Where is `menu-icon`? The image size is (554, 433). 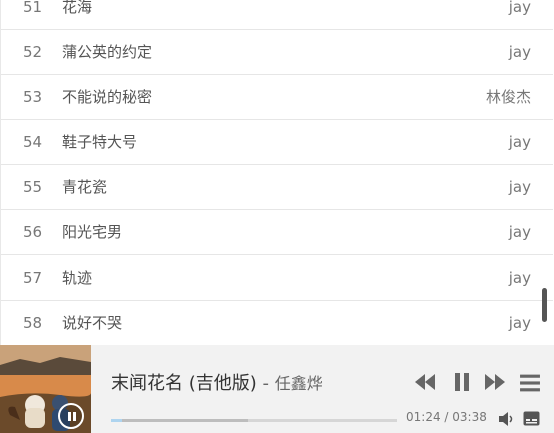 menu-icon is located at coordinates (530, 383).